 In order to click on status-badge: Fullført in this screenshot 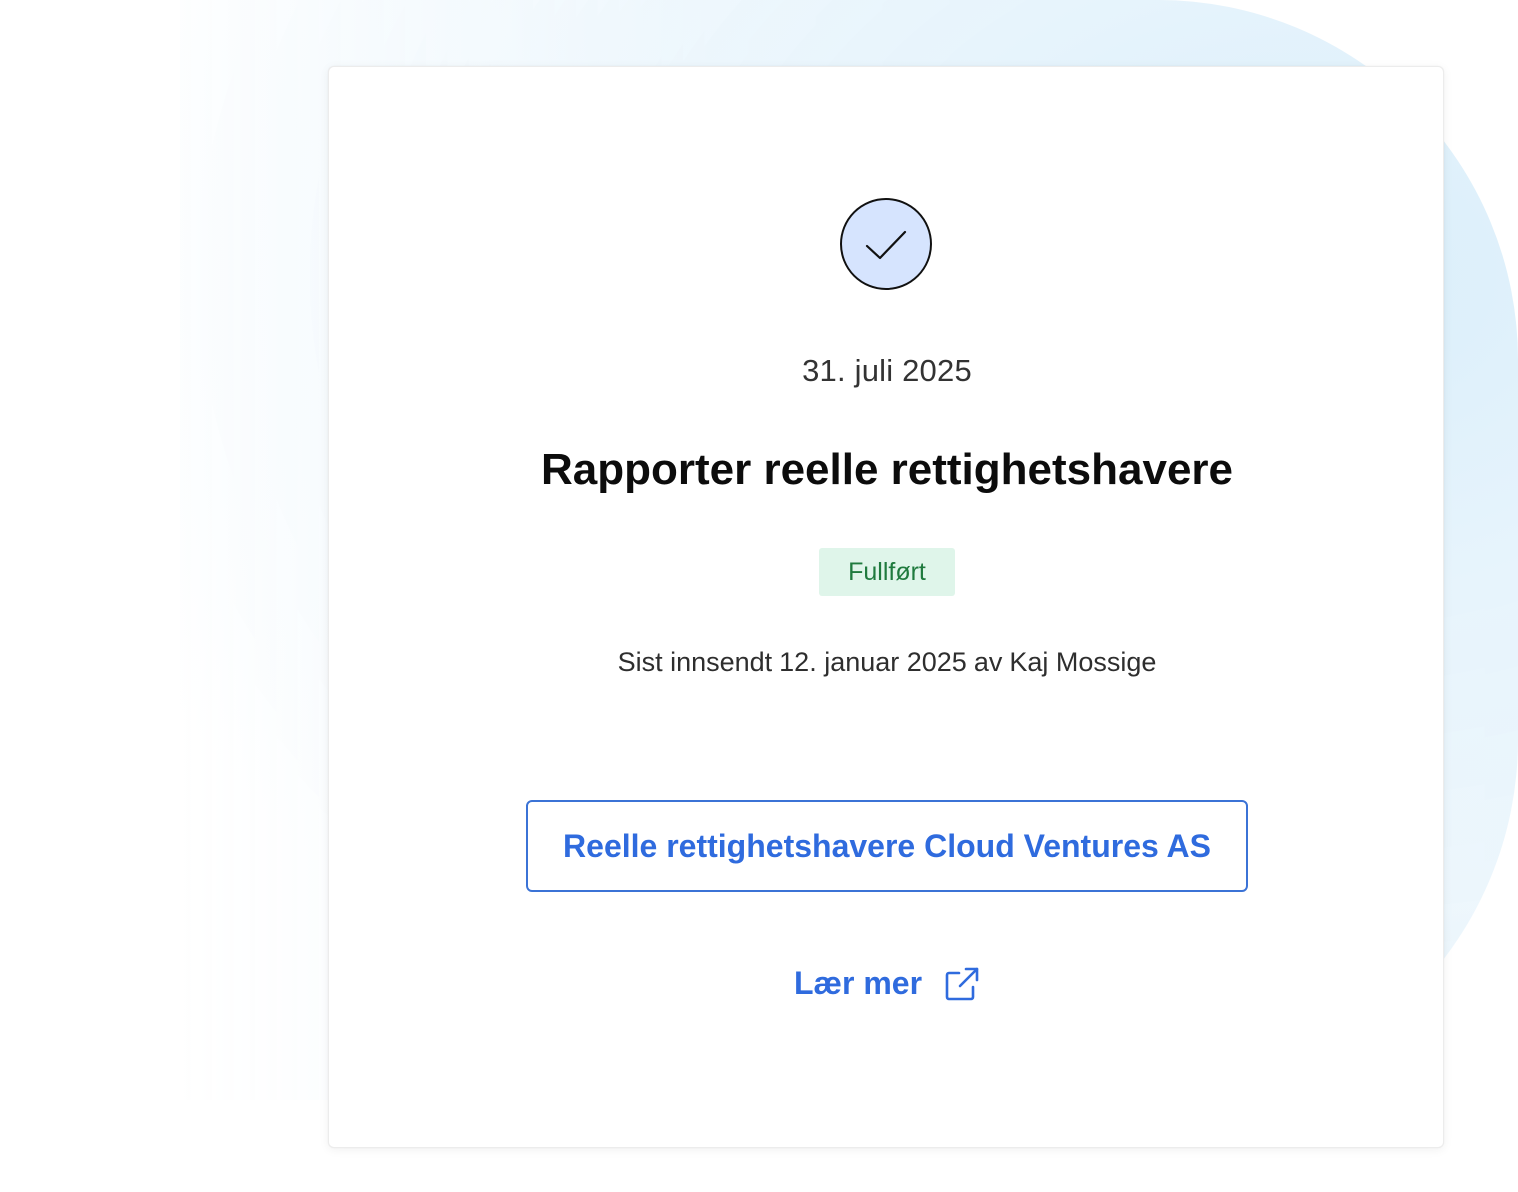, I will do `click(887, 572)`.